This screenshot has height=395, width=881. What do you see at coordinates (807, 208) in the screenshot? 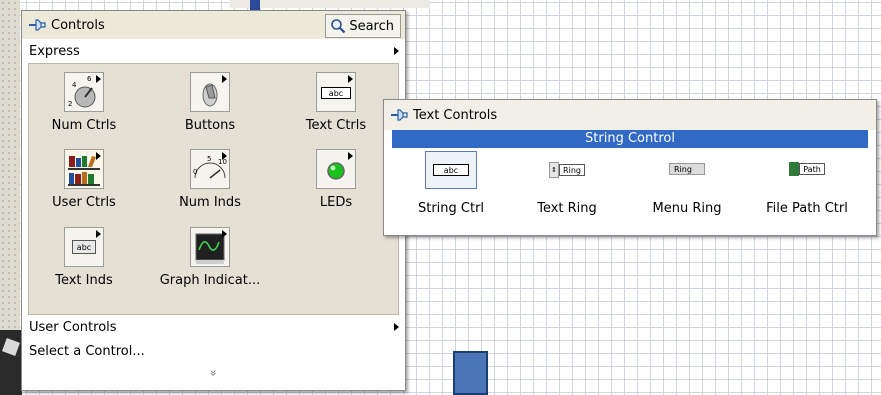
I see `item-label: File Path Ctrl` at bounding box center [807, 208].